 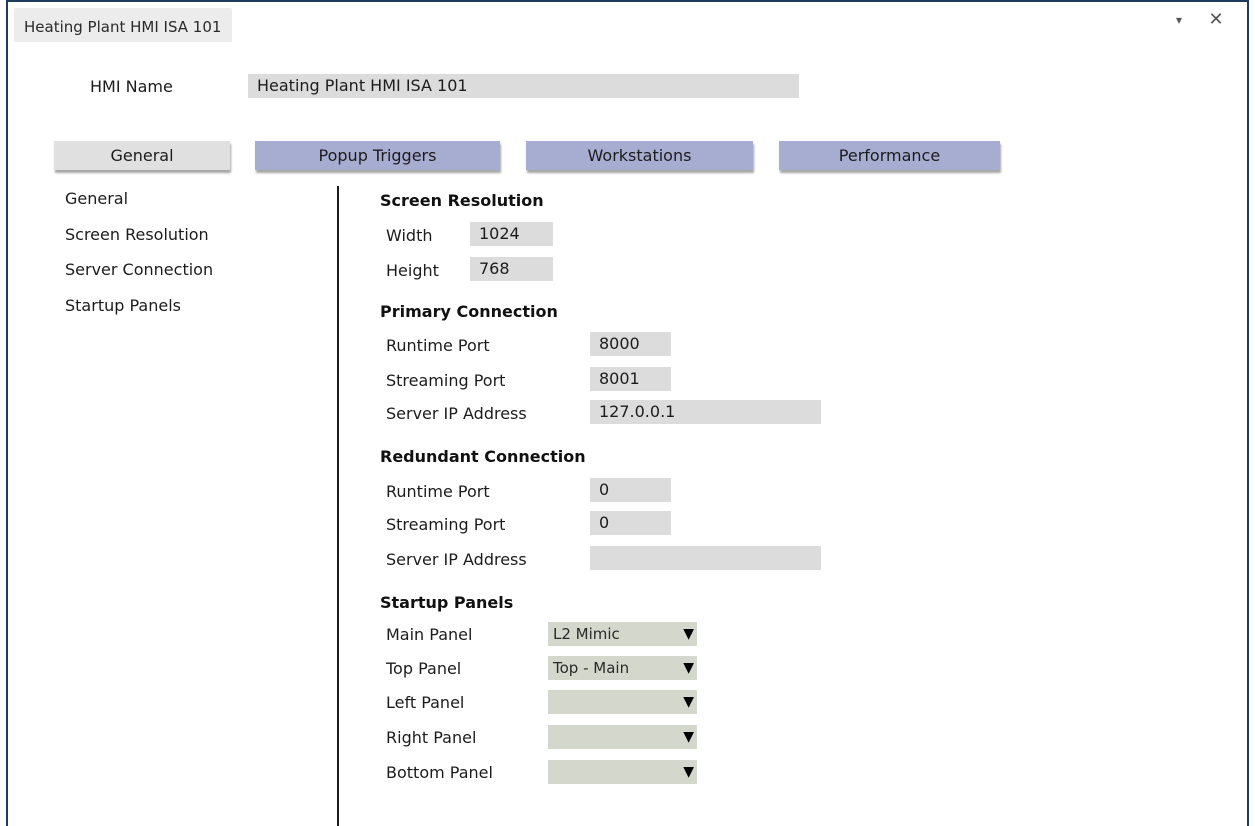 What do you see at coordinates (630, 523) in the screenshot?
I see `redundant-streaming-port-field: 0` at bounding box center [630, 523].